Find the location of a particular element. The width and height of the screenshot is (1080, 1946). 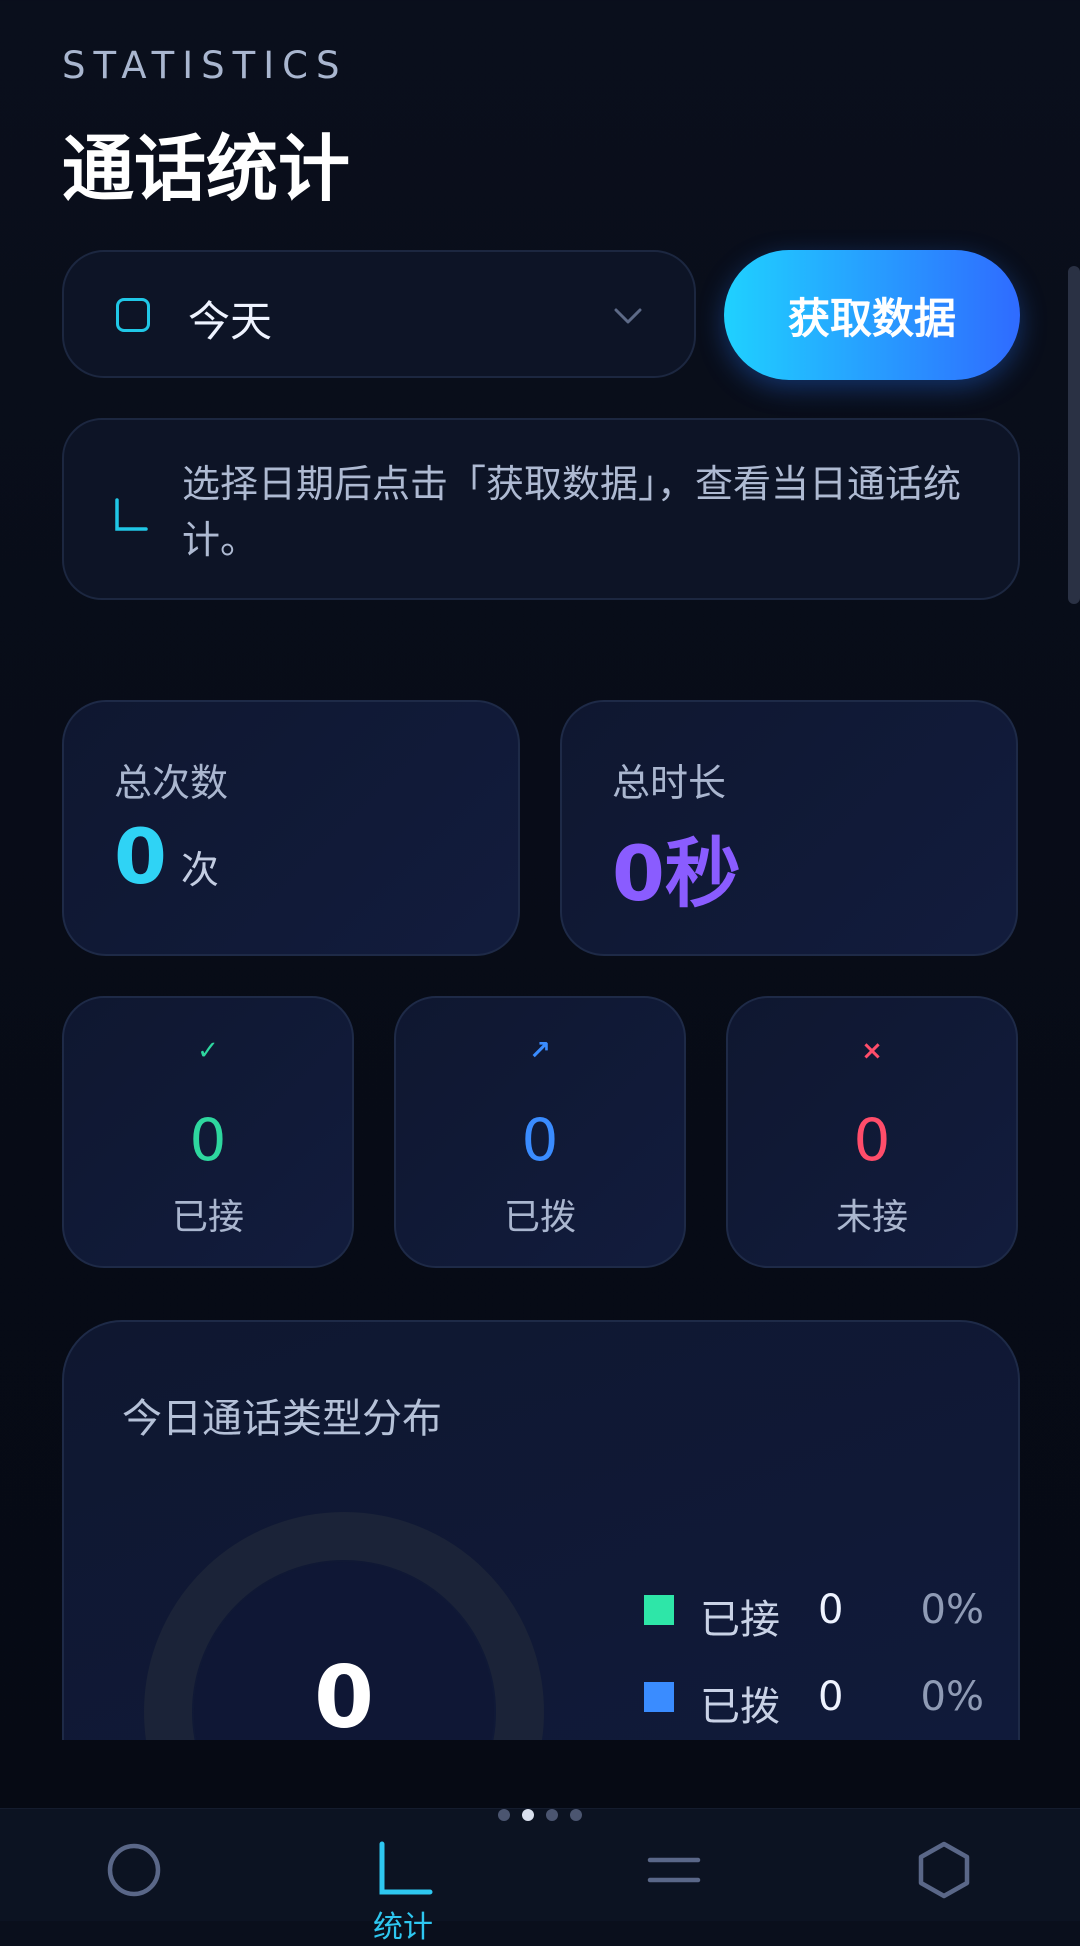

legend-item-answered: 已接 0 0% is located at coordinates (814, 1615).